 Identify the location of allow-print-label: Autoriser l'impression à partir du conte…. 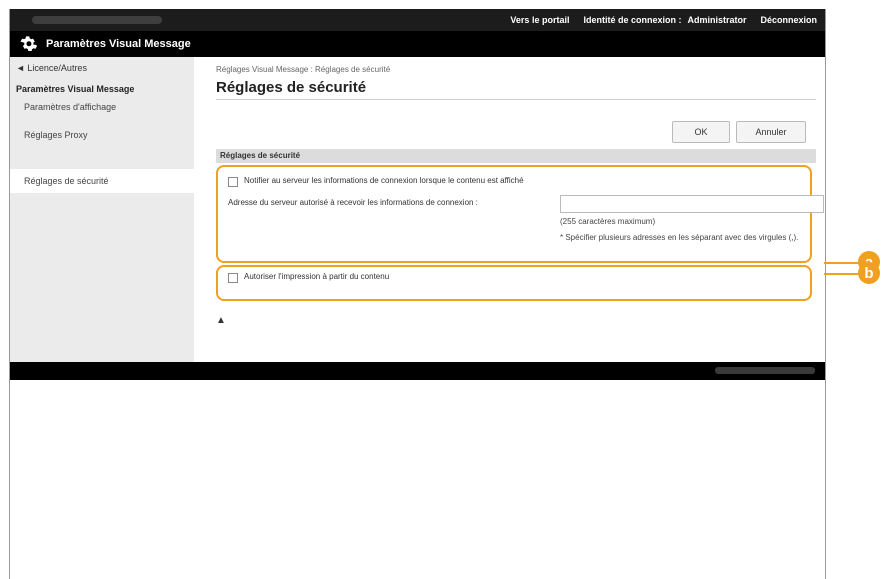
(317, 276).